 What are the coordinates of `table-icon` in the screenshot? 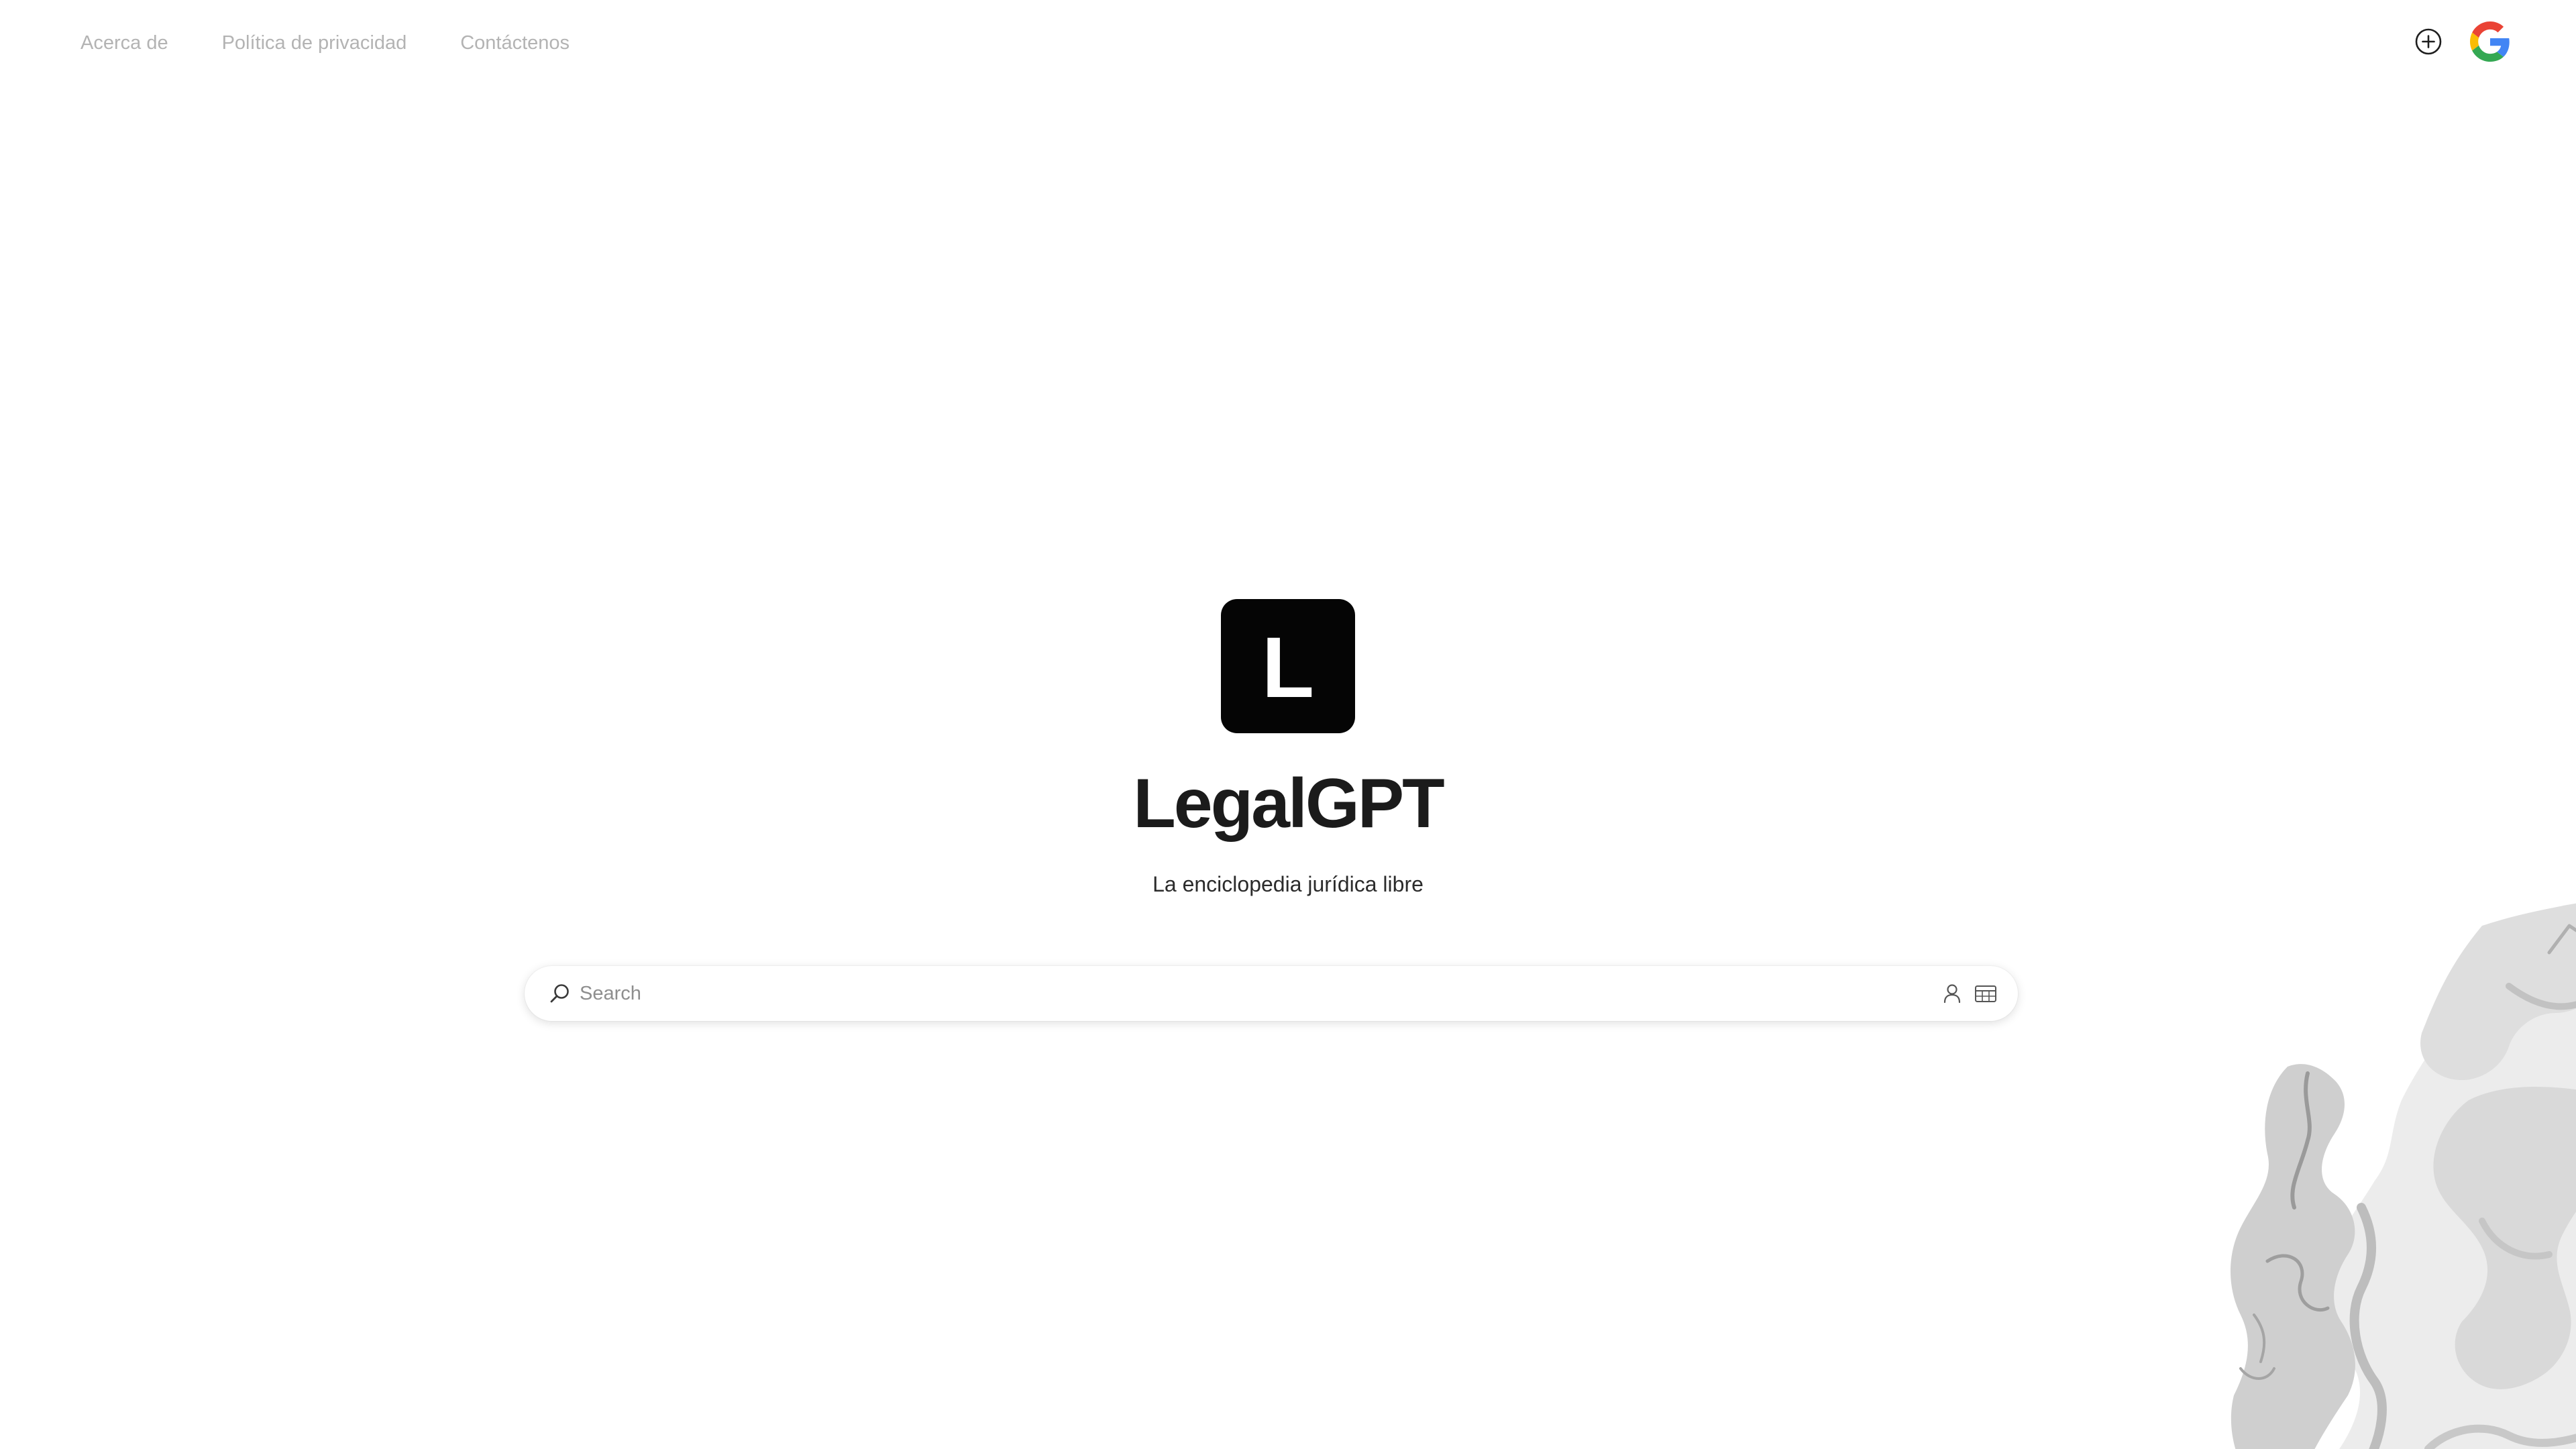 It's located at (1986, 993).